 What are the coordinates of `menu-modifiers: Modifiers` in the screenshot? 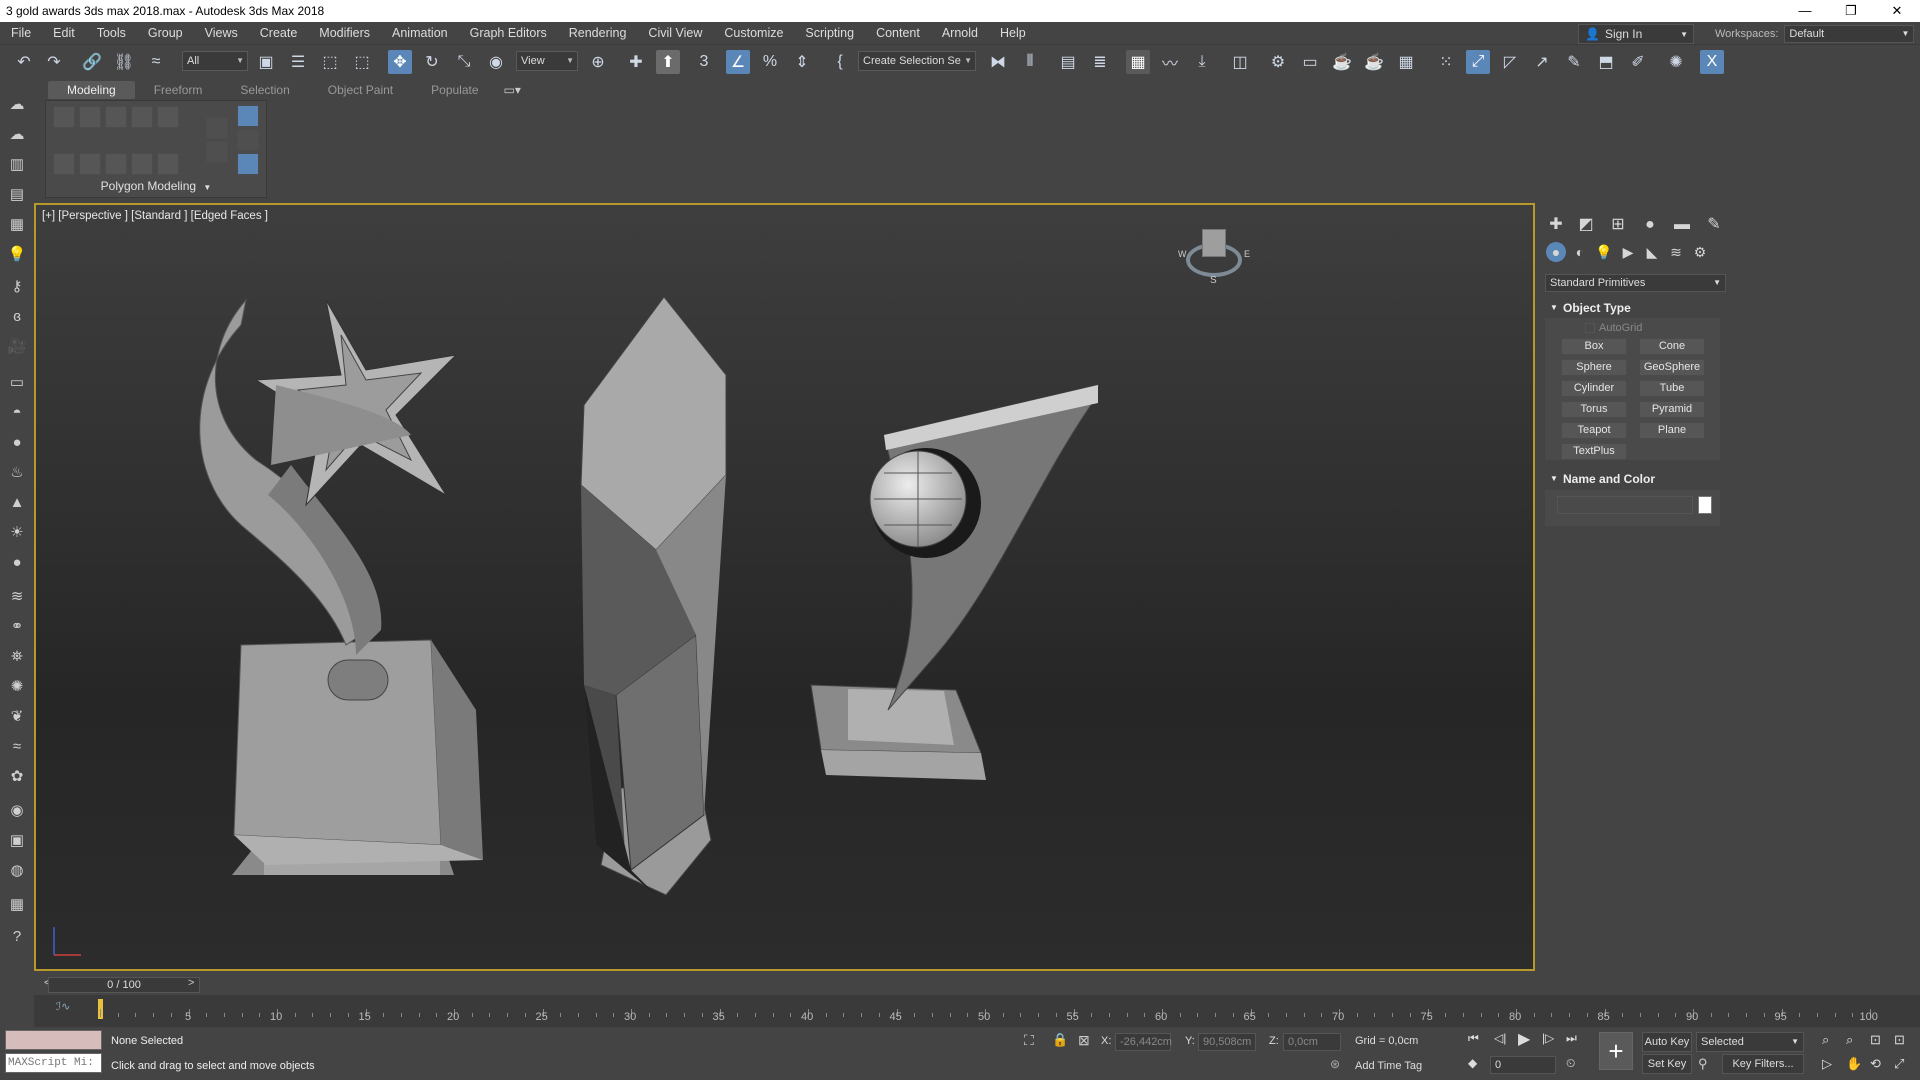 It's located at (344, 33).